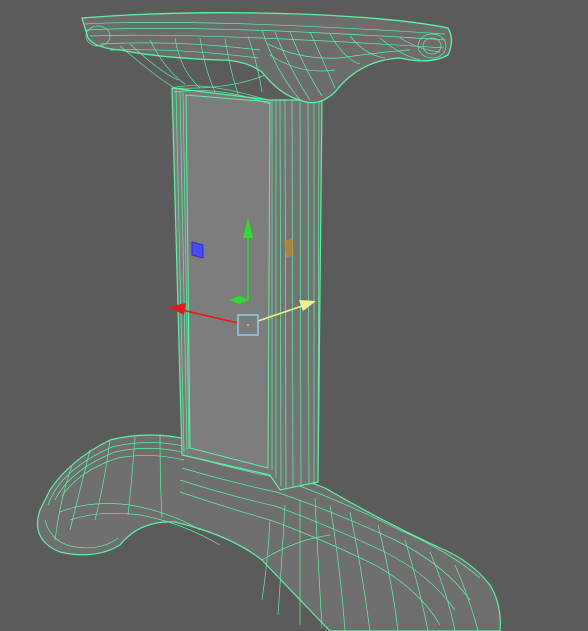 This screenshot has height=631, width=588. Describe the element at coordinates (267, 58) in the screenshot. I see `top-cap-mesh` at that location.